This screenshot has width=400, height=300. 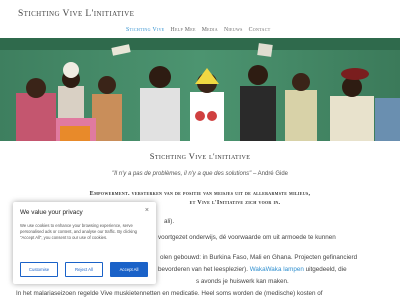 I want to click on paragraph-line: s avonds je huiswerk kan maken., so click(x=242, y=281).